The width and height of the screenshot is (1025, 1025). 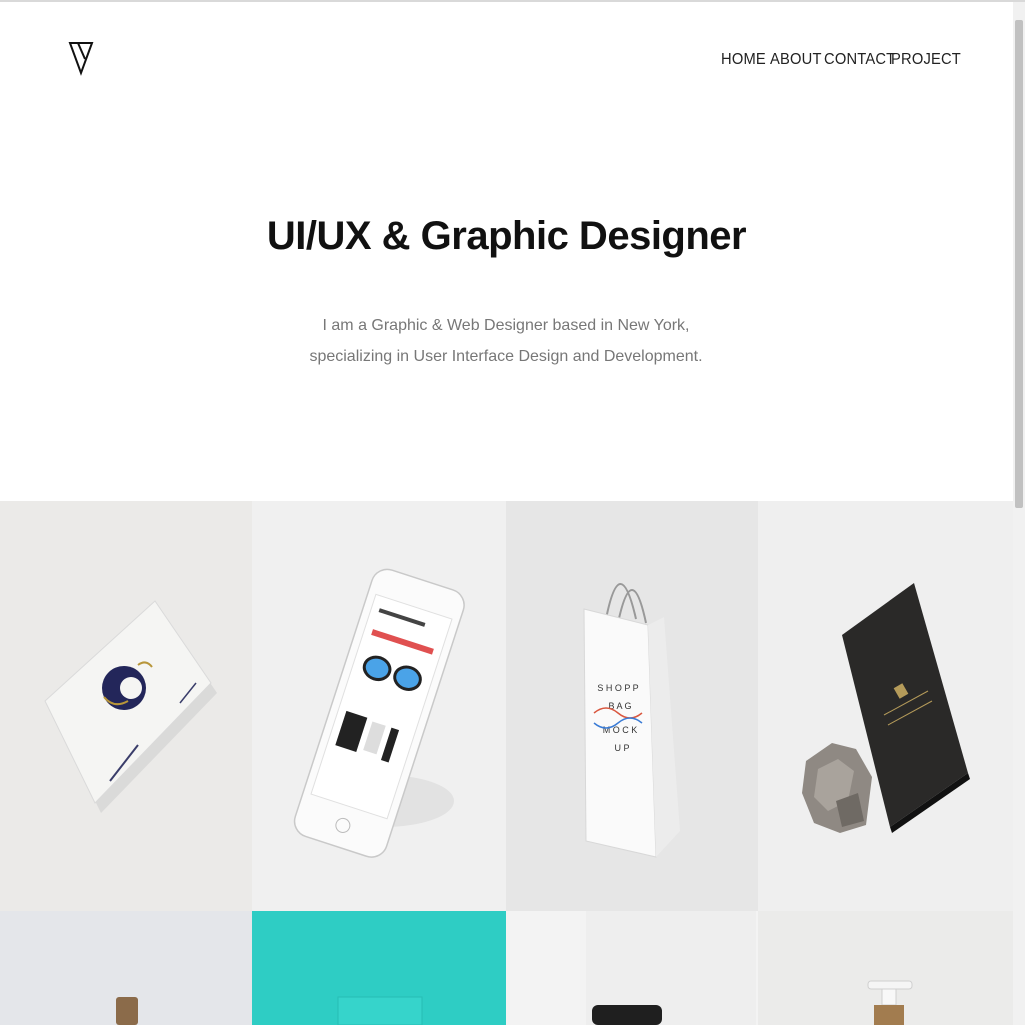 I want to click on portfolio-item-bottle, so click(x=126, y=968).